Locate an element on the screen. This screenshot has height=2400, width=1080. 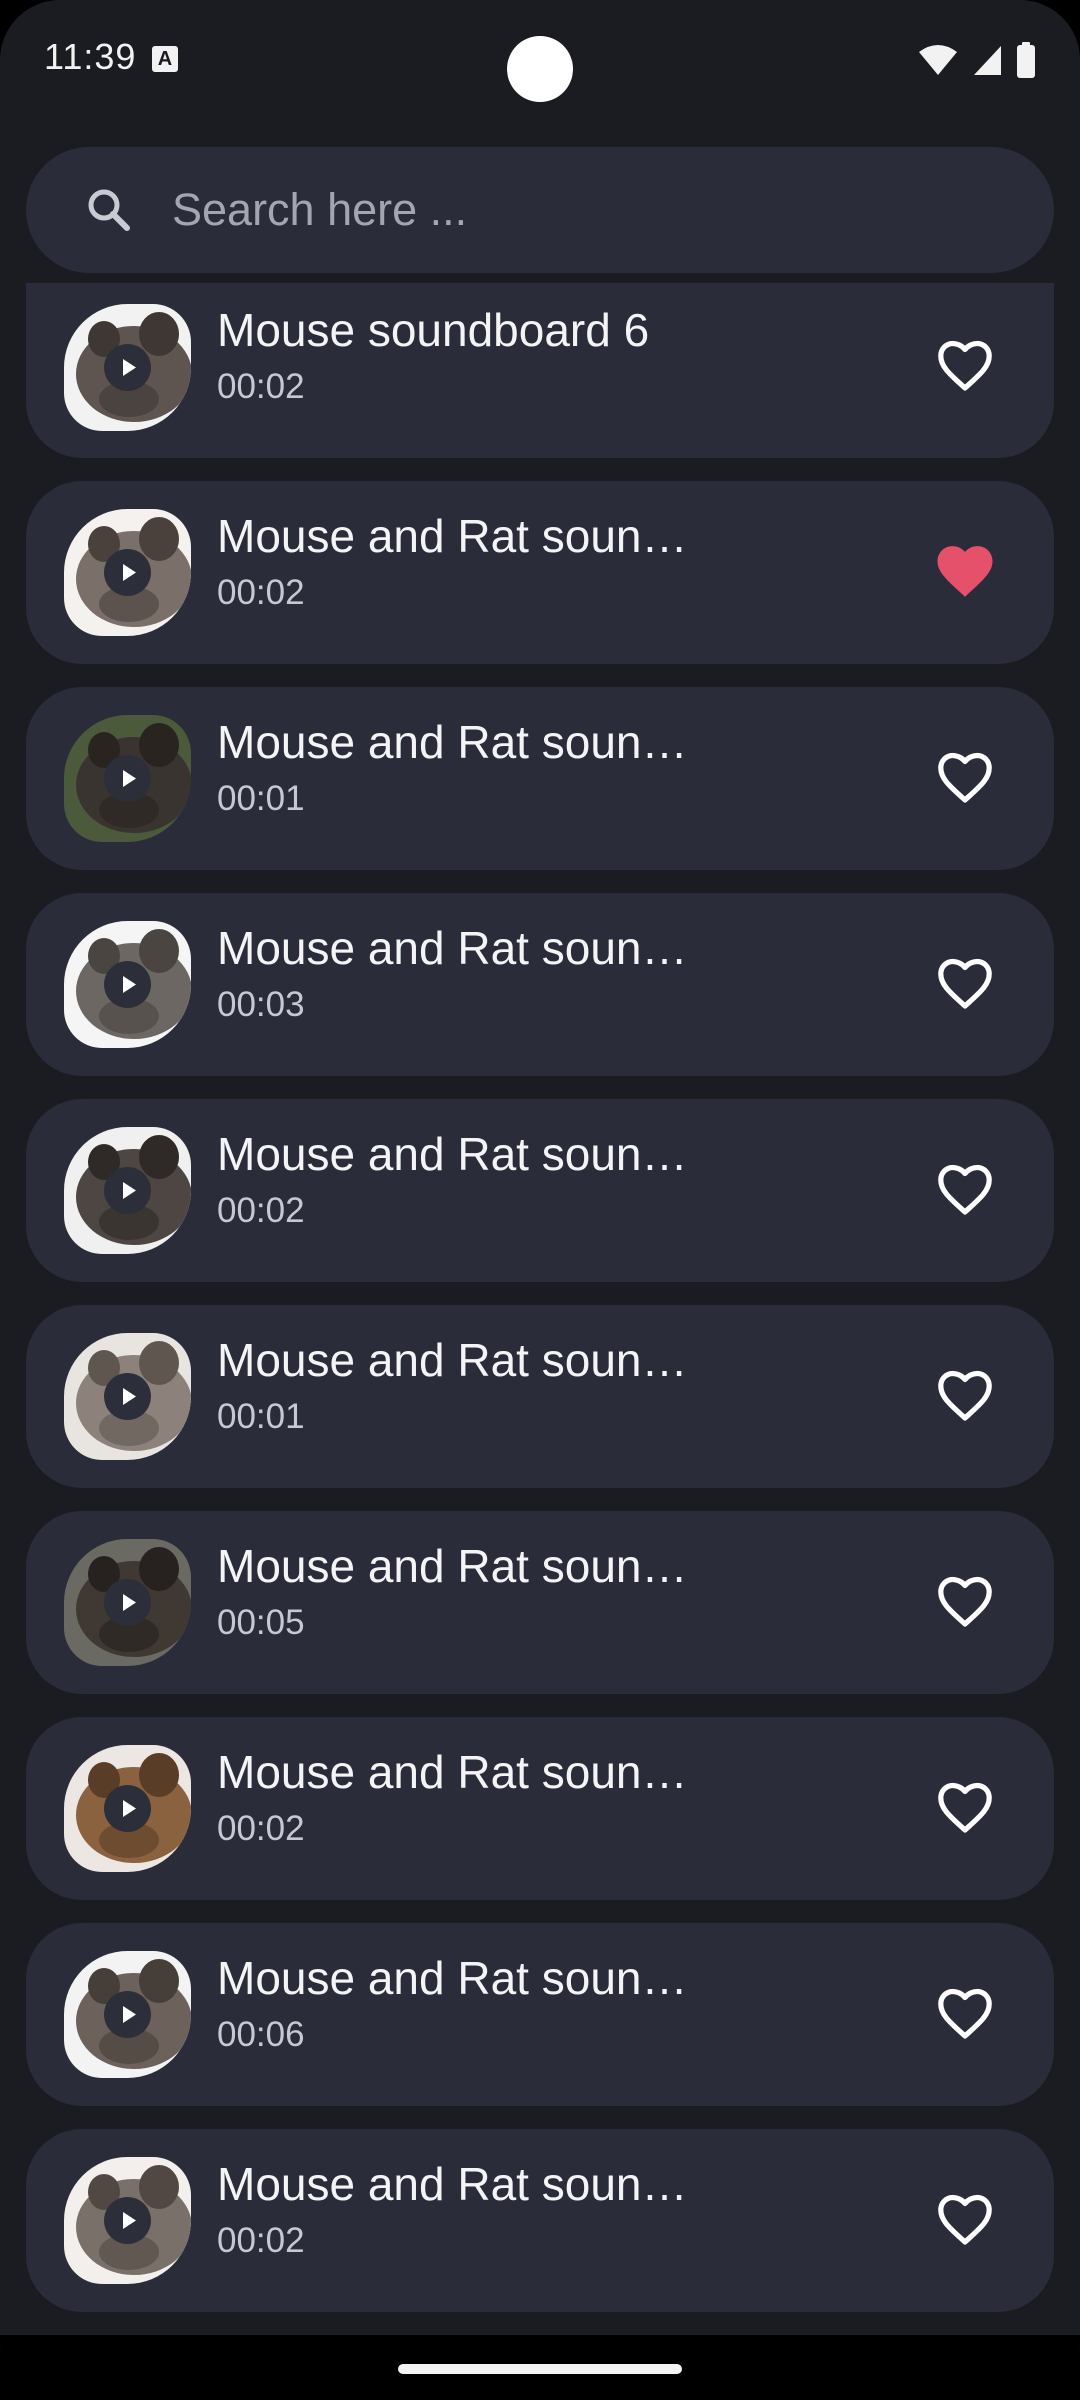
heart-filled-icon is located at coordinates (965, 571).